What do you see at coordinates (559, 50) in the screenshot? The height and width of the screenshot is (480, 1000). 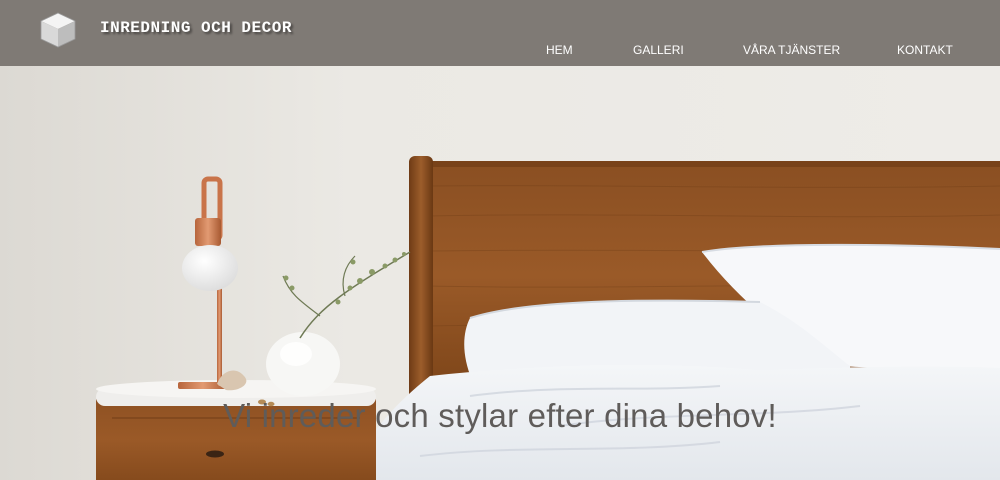 I see `nav-link-hem: HEM` at bounding box center [559, 50].